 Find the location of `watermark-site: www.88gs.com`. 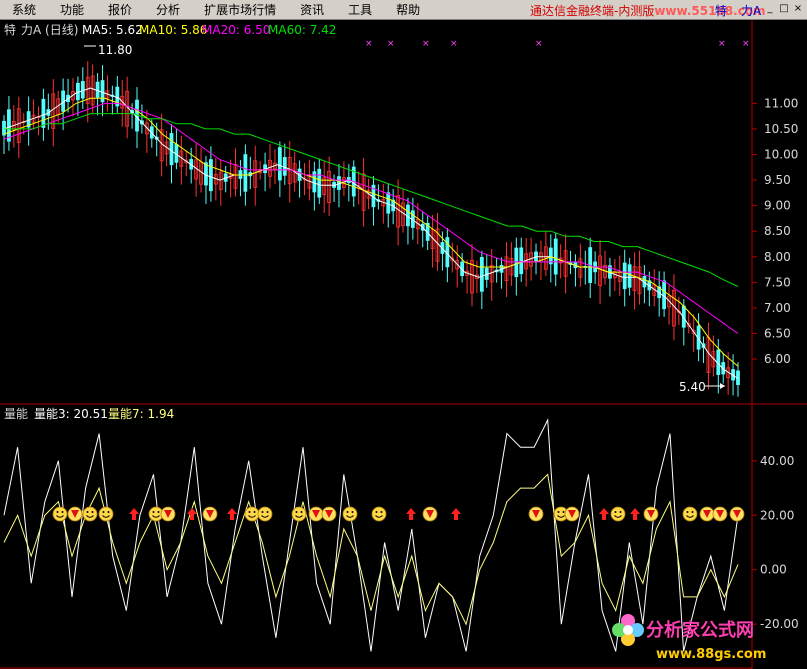

watermark-site: www.88gs.com is located at coordinates (711, 654).